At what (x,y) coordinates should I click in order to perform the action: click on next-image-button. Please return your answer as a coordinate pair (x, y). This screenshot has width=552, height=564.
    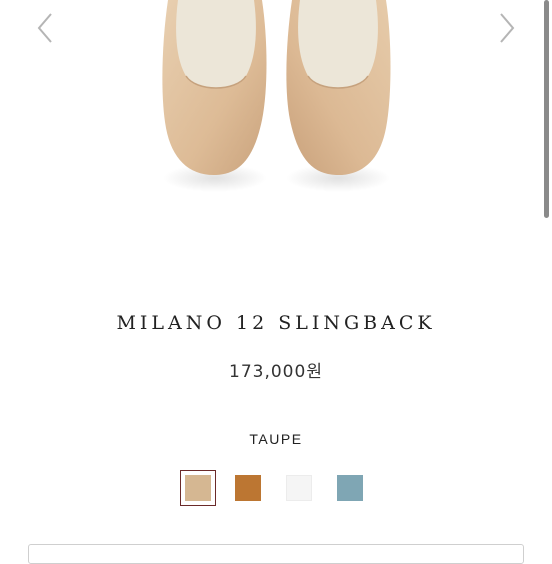
    Looking at the image, I should click on (507, 28).